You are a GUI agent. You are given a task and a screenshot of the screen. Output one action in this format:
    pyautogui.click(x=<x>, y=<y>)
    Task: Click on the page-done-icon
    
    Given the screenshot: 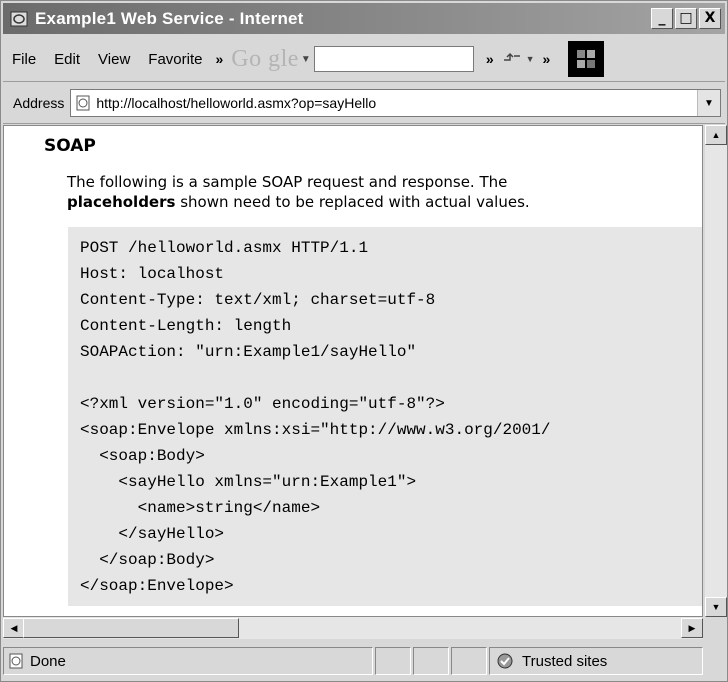 What is the action you would take?
    pyautogui.click(x=16, y=661)
    